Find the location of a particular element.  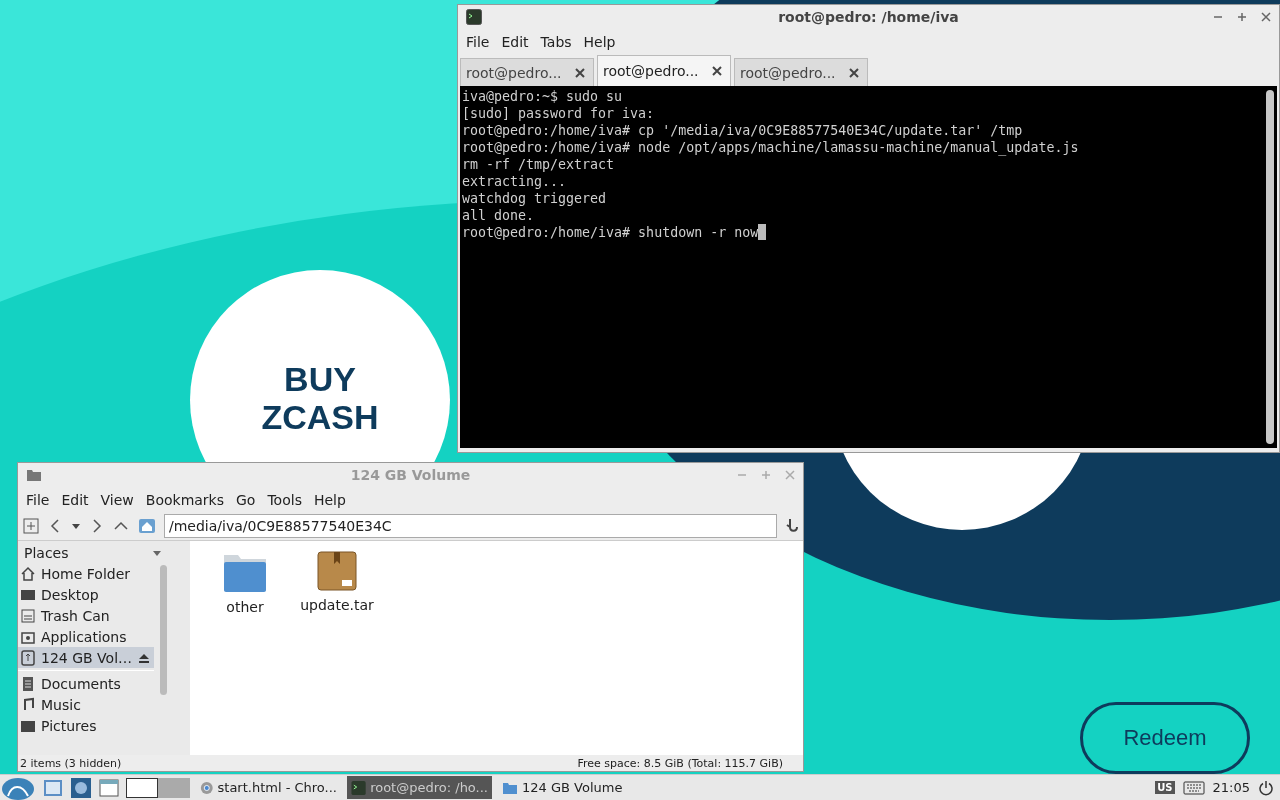

eject-icon is located at coordinates (144, 657).